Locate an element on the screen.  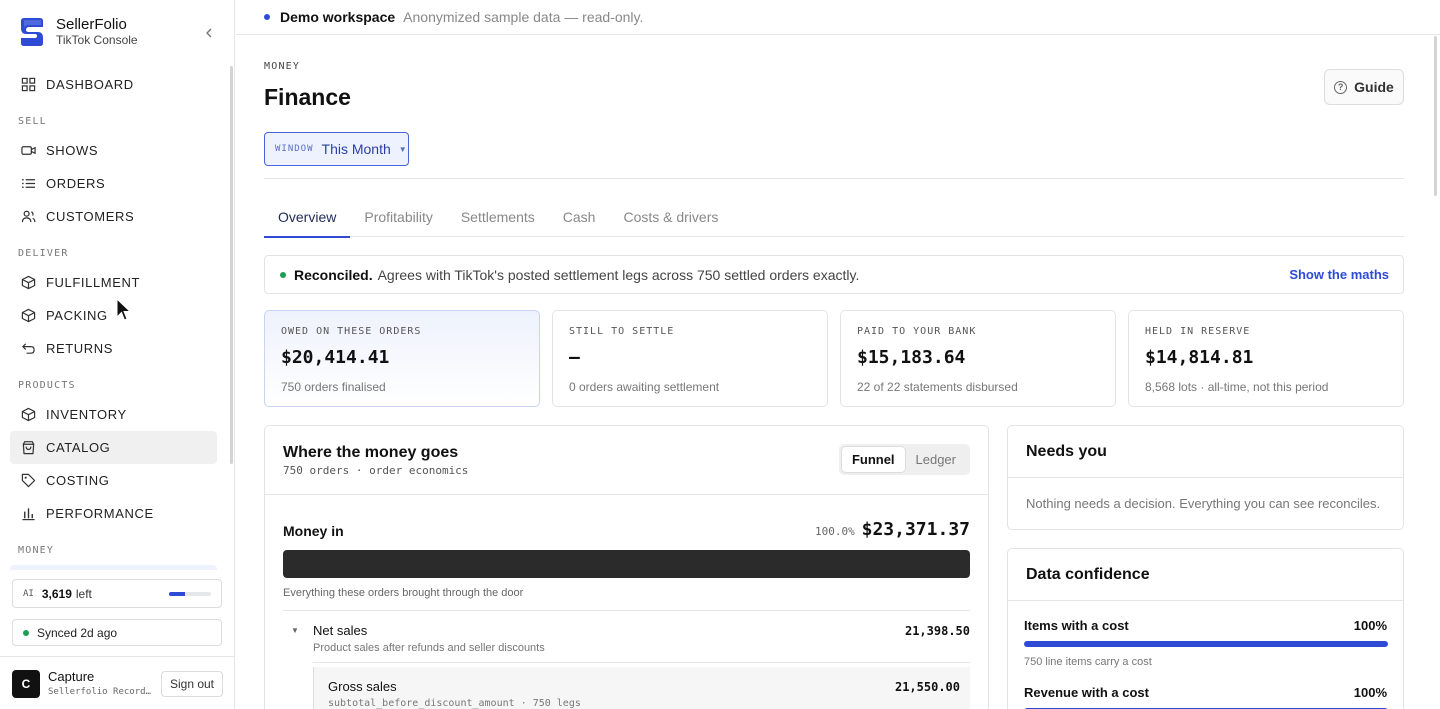
ai-credits: AI 3,619 left is located at coordinates (117, 593).